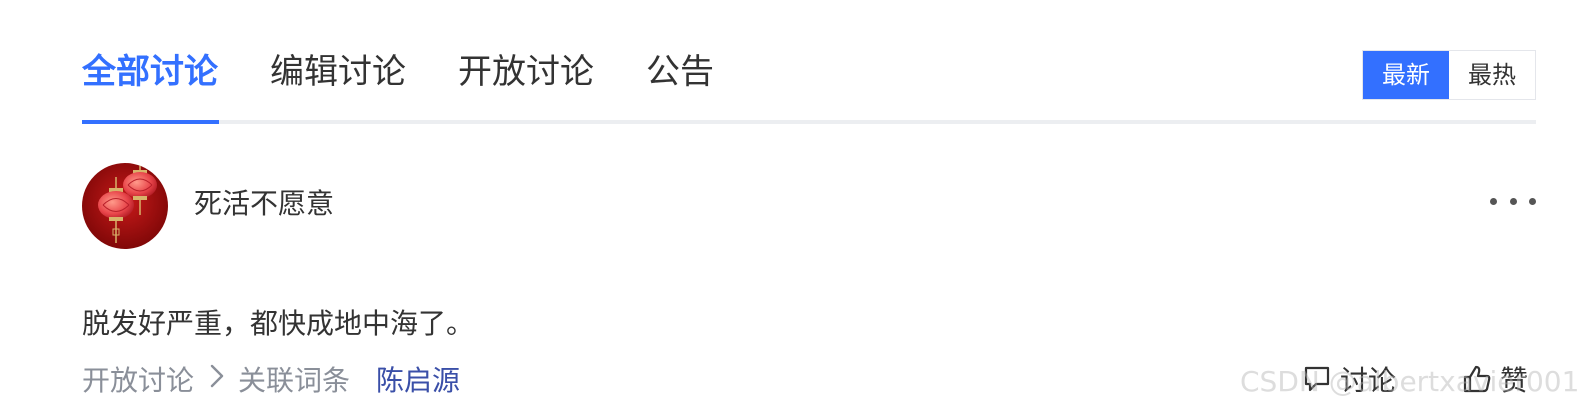 The height and width of the screenshot is (413, 1579). What do you see at coordinates (150, 122) in the screenshot?
I see `active-tab-indicator` at bounding box center [150, 122].